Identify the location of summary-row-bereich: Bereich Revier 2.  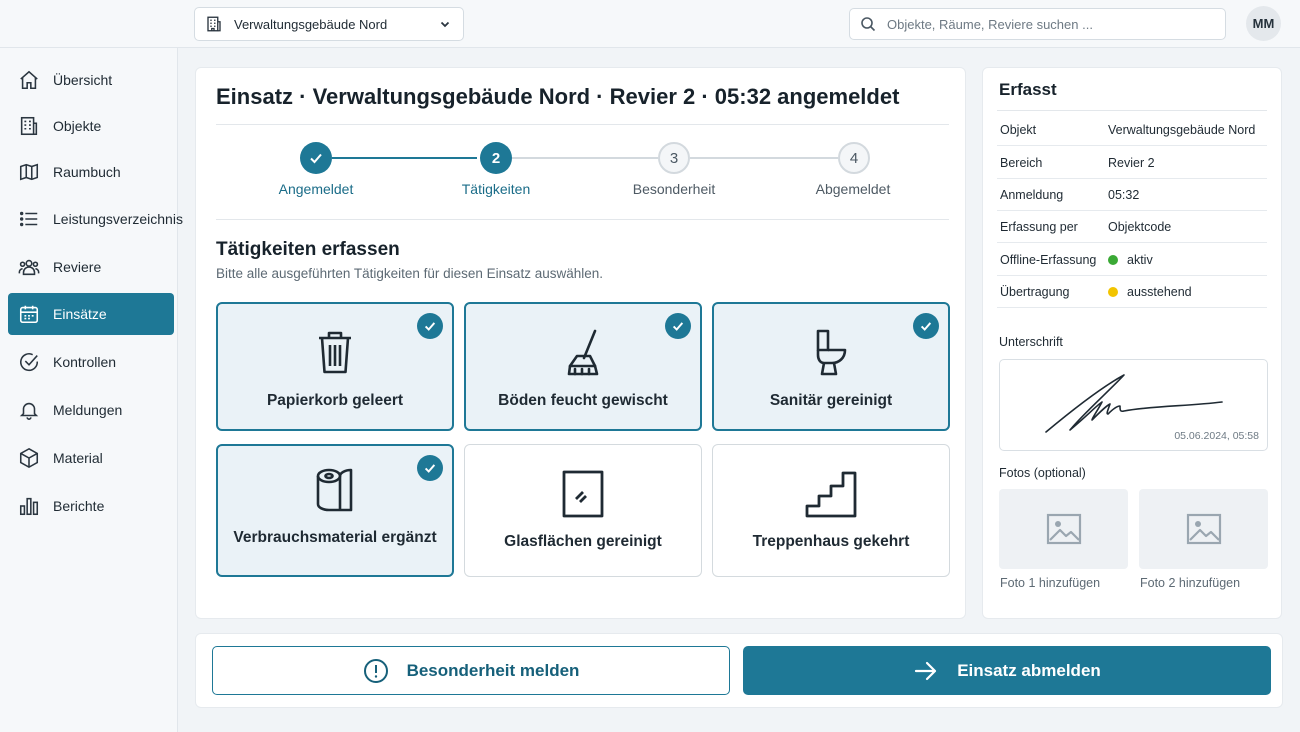
(1132, 163).